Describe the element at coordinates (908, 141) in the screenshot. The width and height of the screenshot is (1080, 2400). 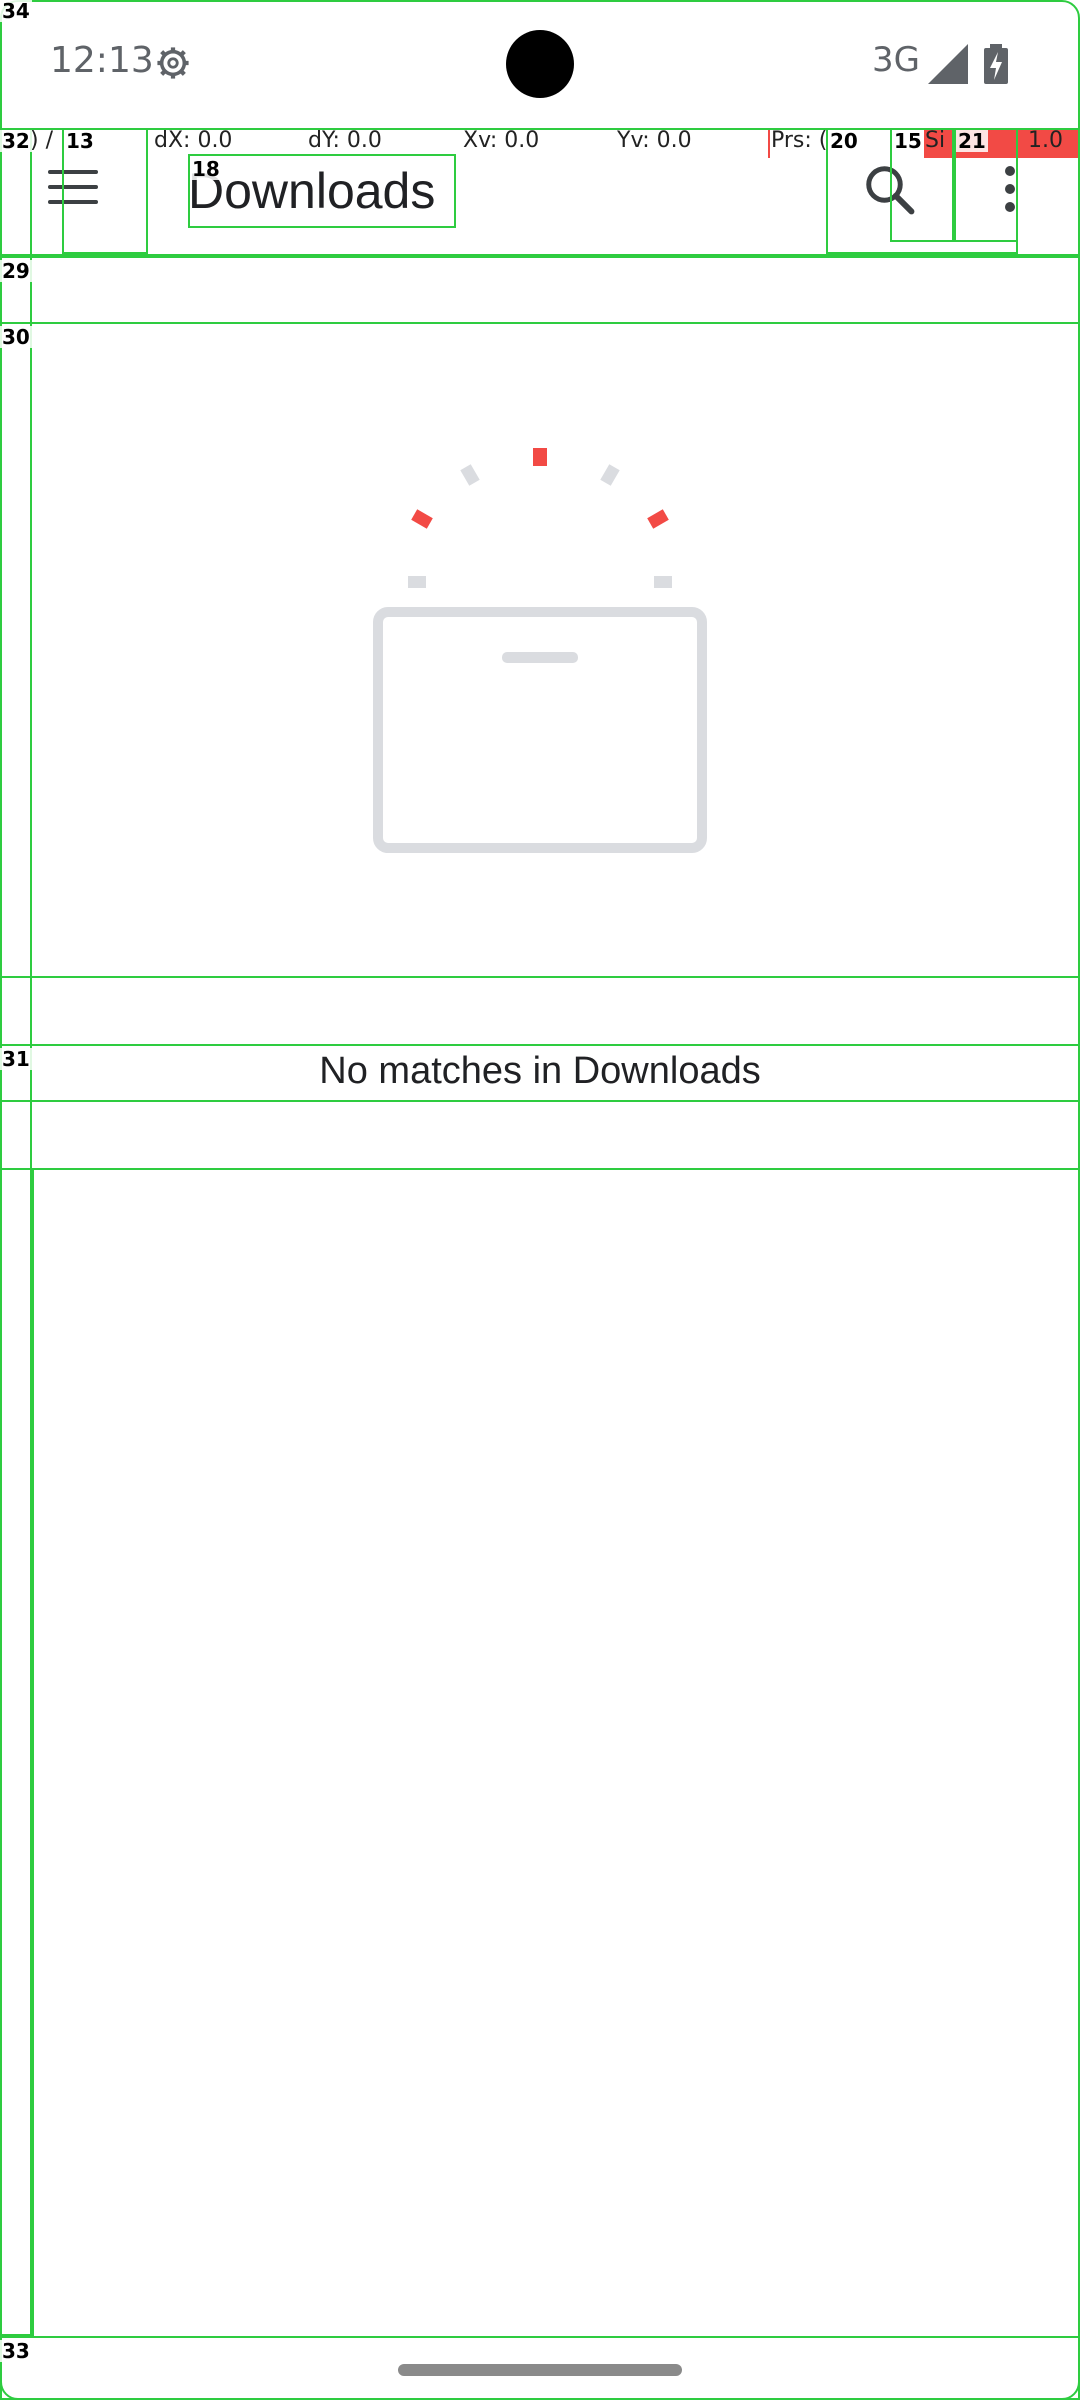
I see `debug-tag: 15` at that location.